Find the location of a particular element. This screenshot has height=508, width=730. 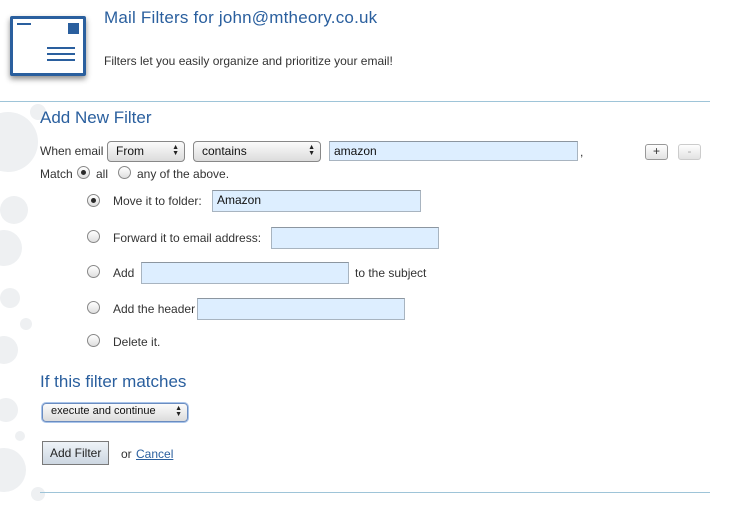

action-add-subject-radio is located at coordinates (93, 271).